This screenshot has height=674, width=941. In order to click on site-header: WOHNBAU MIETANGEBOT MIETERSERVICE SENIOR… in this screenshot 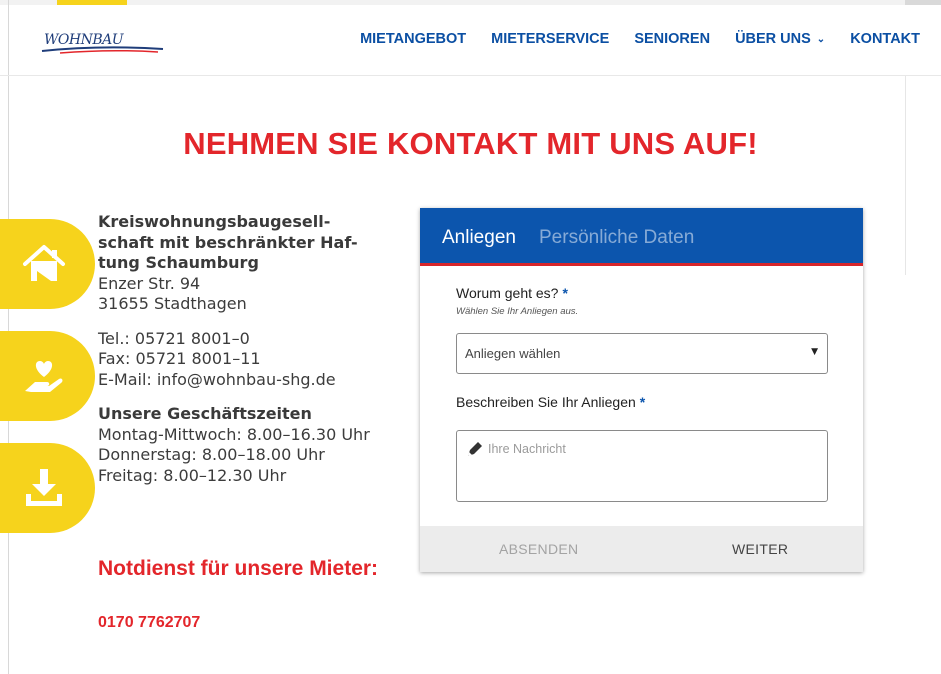, I will do `click(470, 40)`.